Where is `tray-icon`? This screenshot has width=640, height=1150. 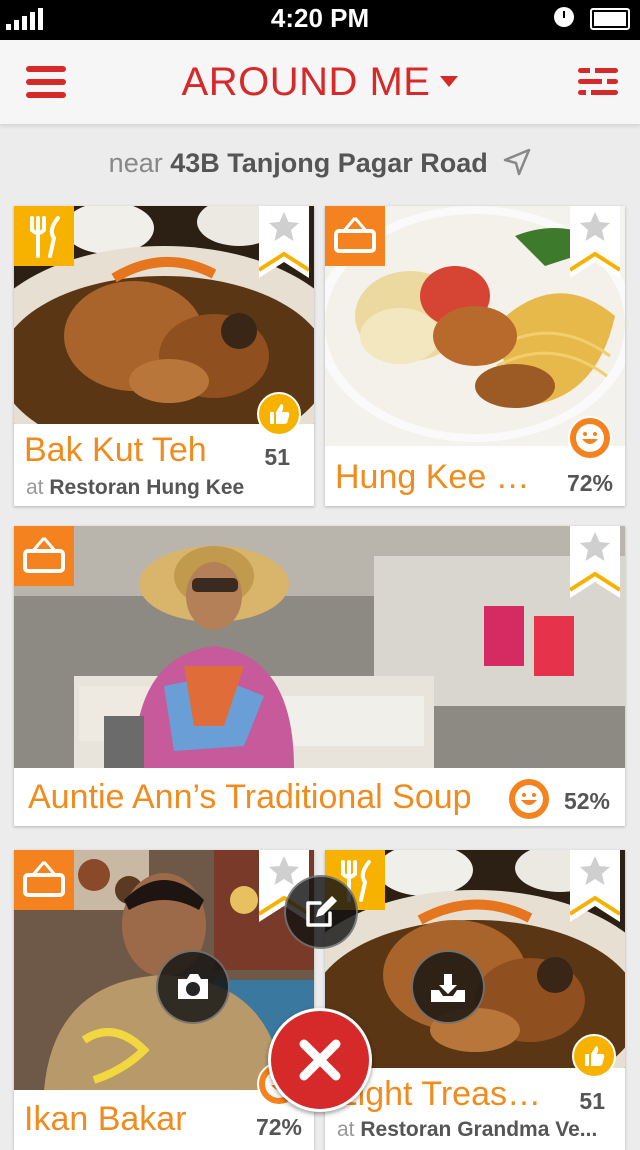 tray-icon is located at coordinates (448, 988).